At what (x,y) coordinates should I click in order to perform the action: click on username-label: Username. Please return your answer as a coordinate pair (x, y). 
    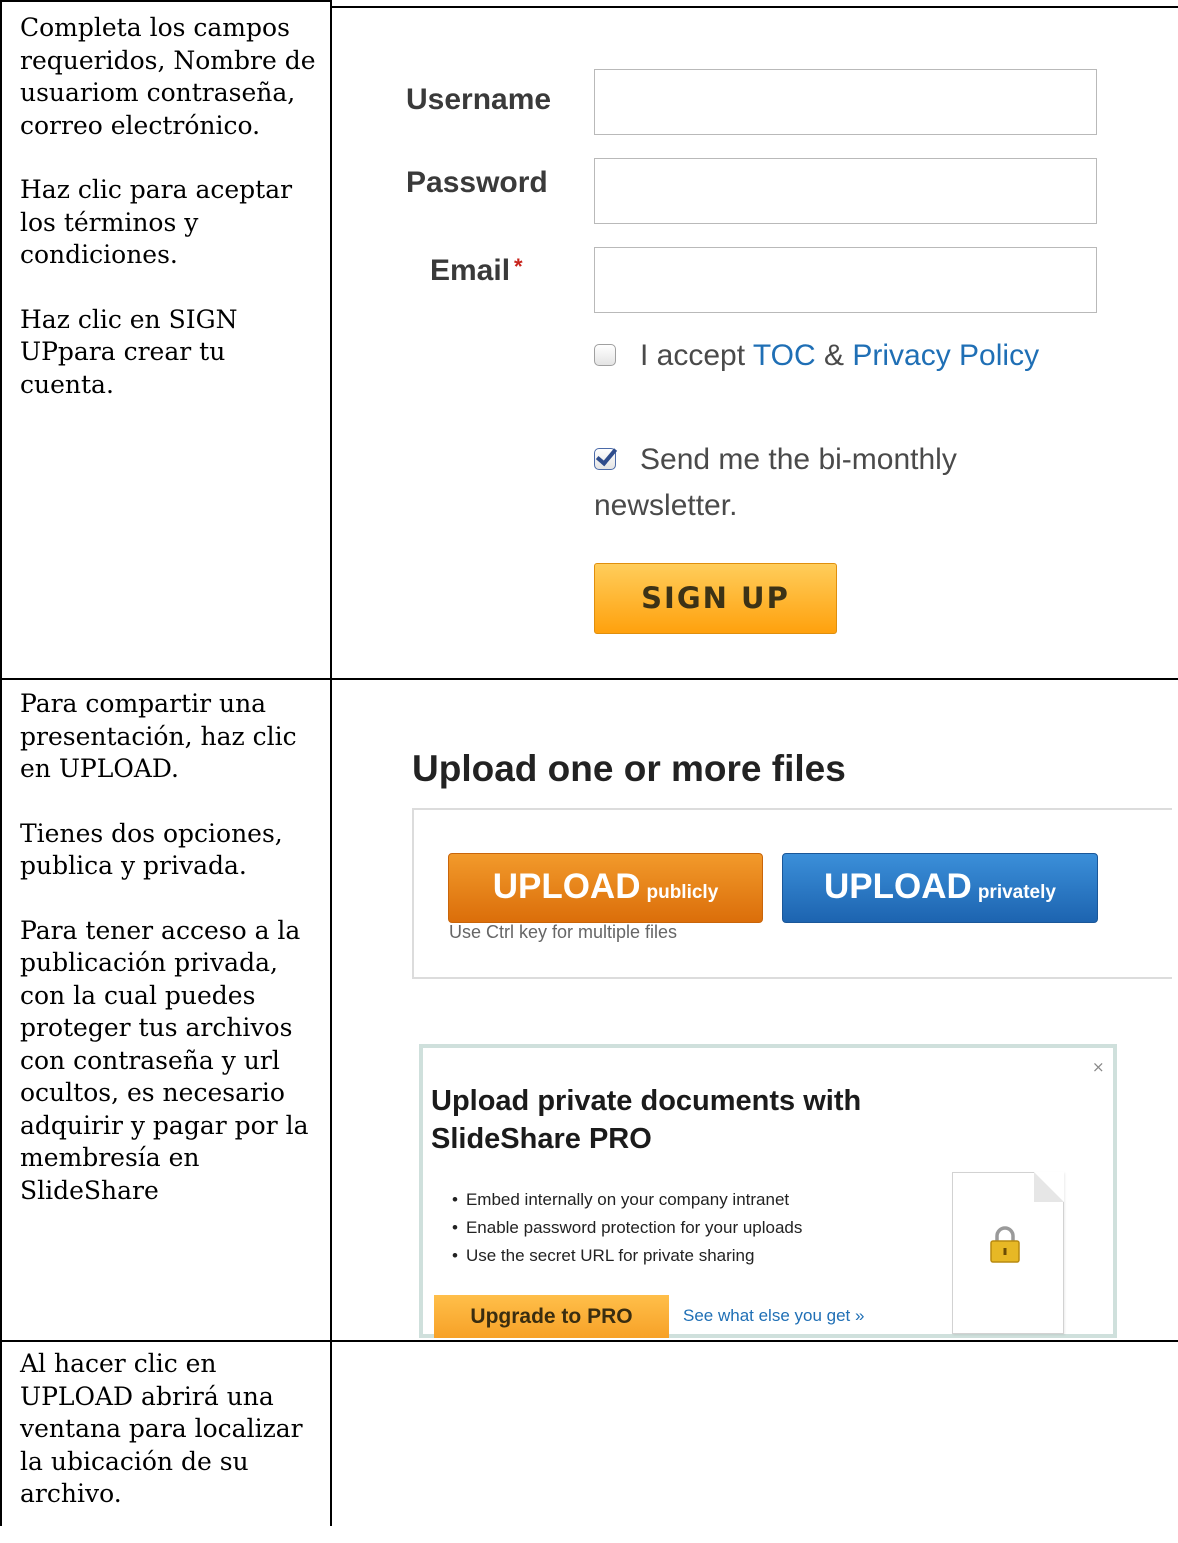
    Looking at the image, I should click on (479, 99).